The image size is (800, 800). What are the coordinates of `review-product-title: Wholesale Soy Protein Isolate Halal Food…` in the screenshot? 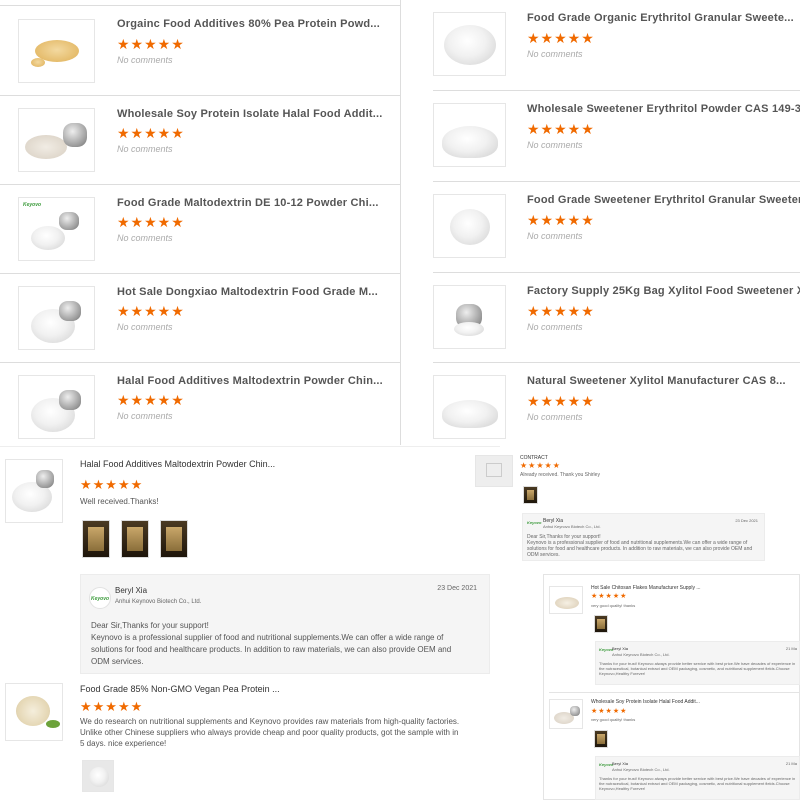 It's located at (645, 702).